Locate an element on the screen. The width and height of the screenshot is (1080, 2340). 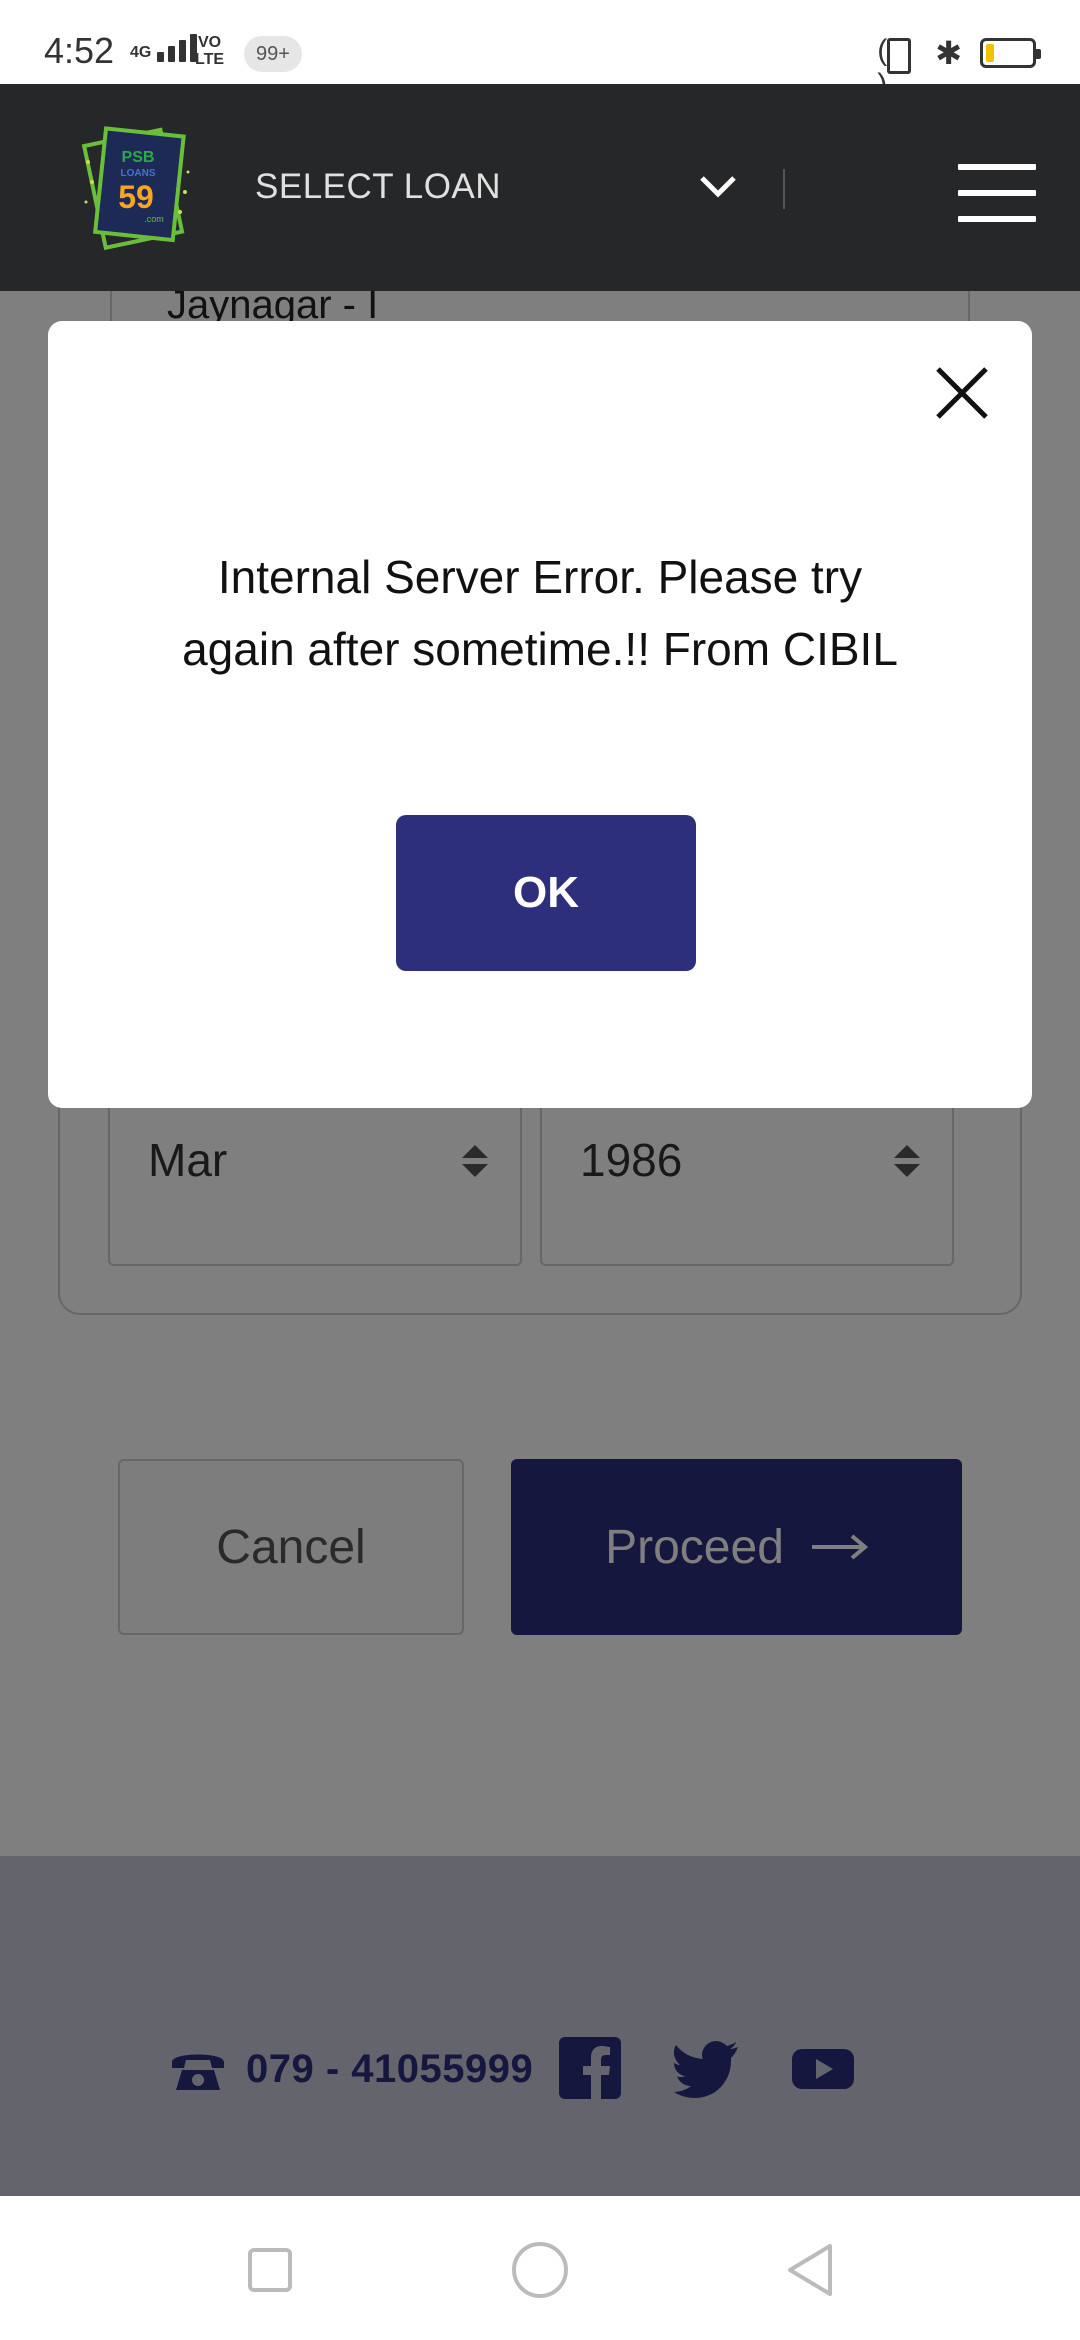
vibrate-icon is located at coordinates (897, 68).